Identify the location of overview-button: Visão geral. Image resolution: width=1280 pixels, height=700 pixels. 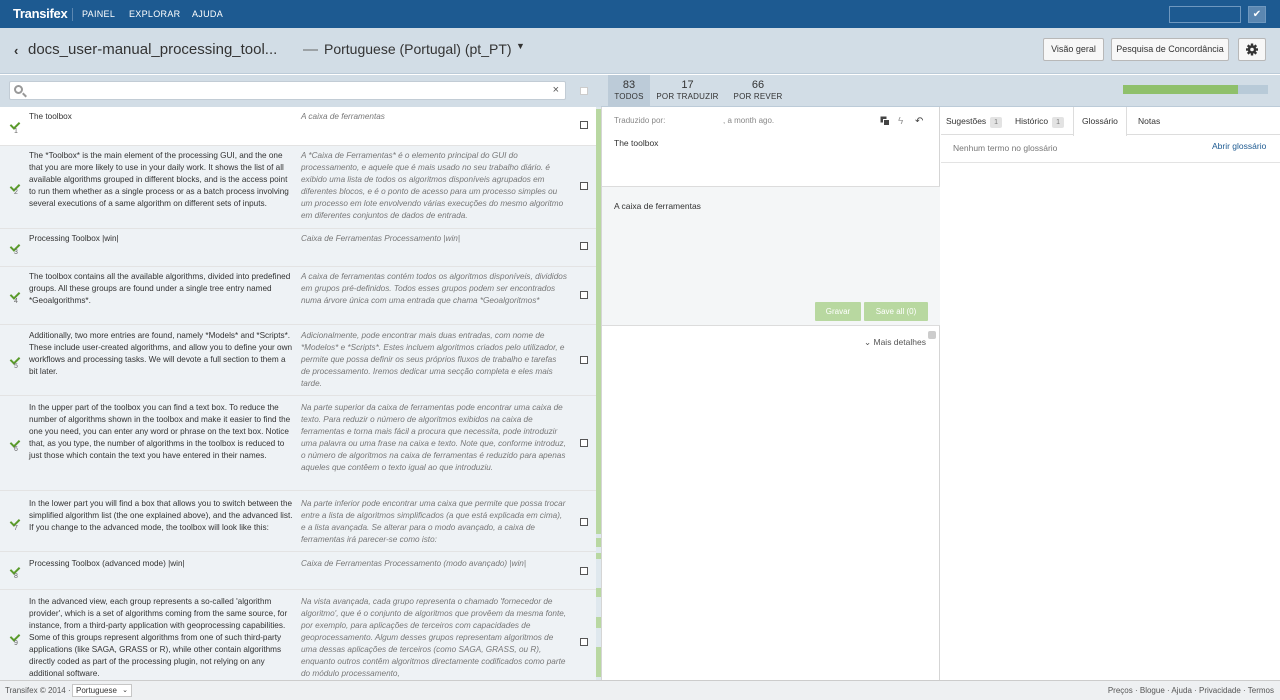
(1073, 49).